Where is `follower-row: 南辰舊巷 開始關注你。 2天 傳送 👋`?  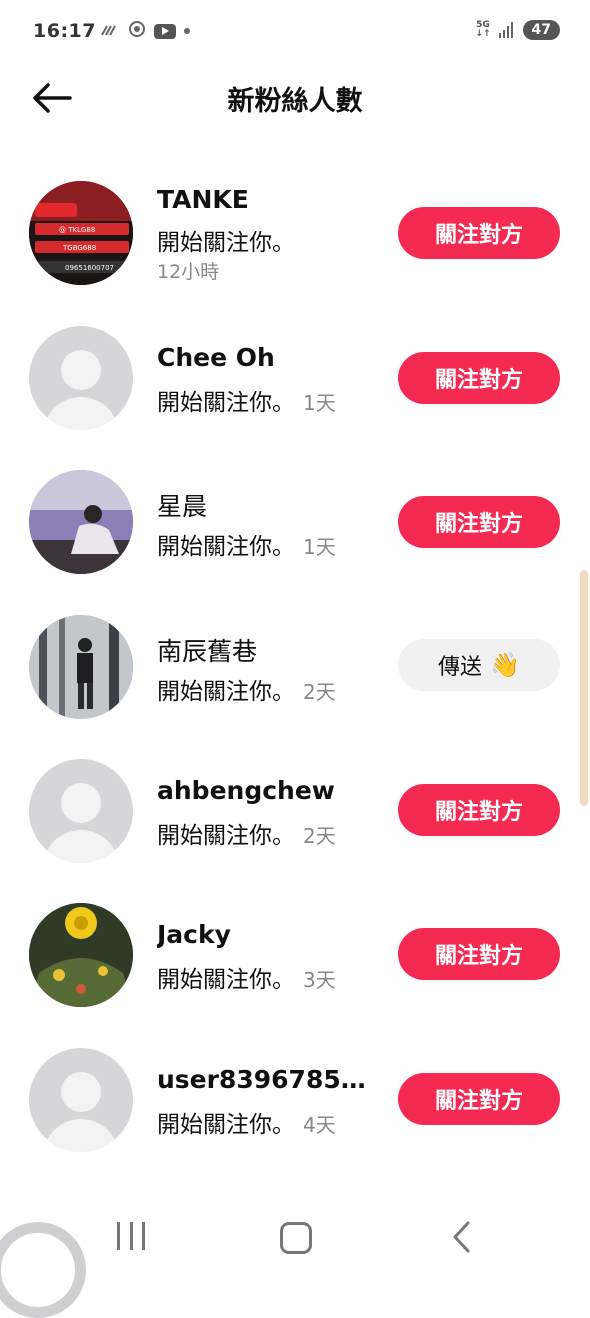
follower-row: 南辰舊巷 開始關注你。 2天 傳送 👋 is located at coordinates (295, 687).